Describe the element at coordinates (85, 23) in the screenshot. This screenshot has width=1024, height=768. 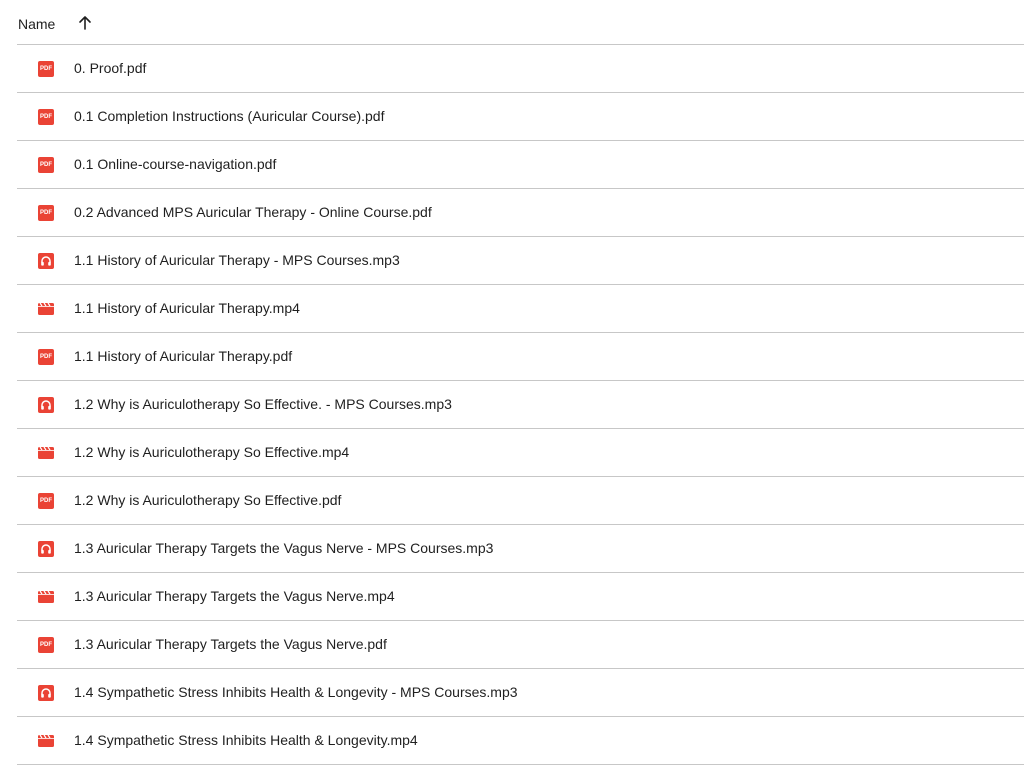
I see `arrow-up-icon` at that location.